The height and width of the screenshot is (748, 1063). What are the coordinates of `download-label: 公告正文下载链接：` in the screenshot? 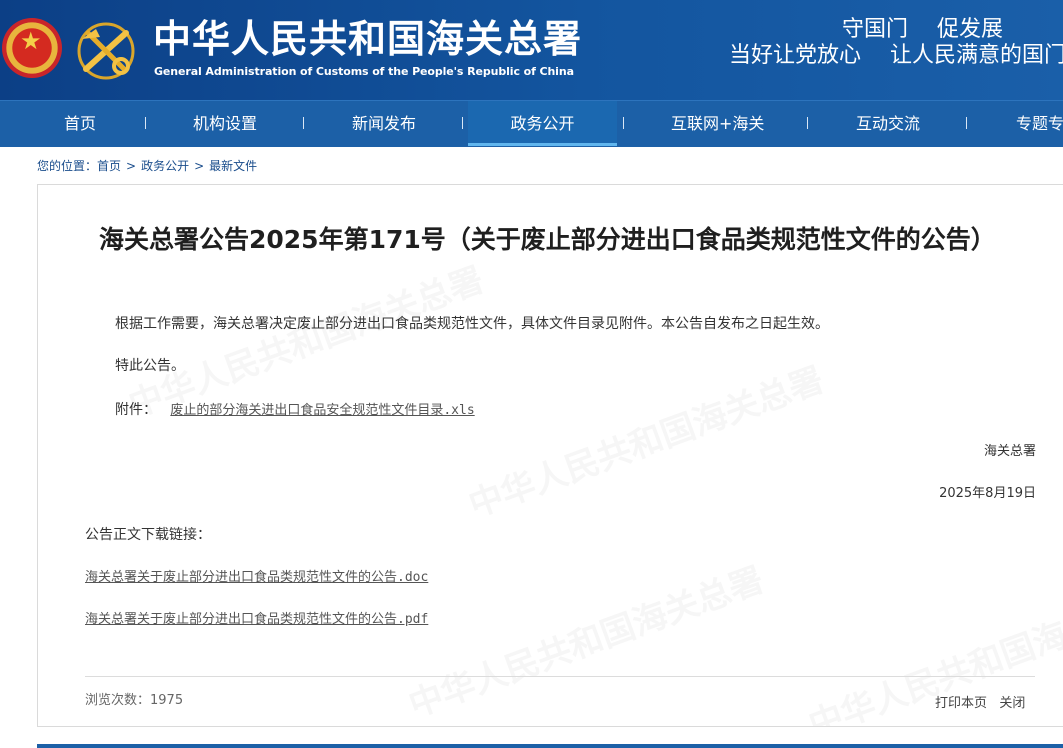 It's located at (148, 535).